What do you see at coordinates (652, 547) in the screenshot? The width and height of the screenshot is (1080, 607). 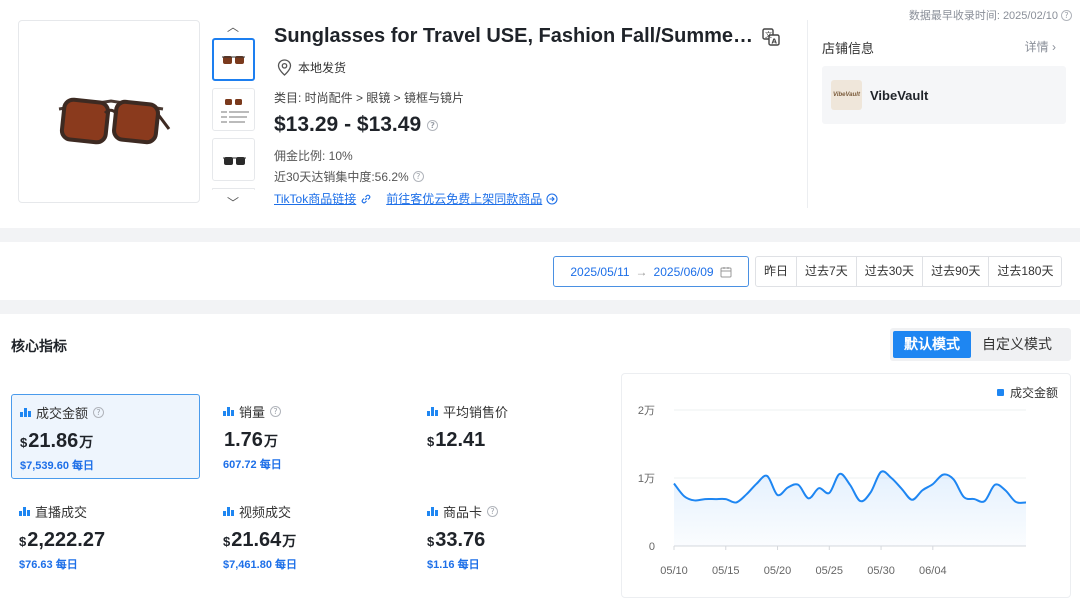 I see `y-tick-label: 0` at bounding box center [652, 547].